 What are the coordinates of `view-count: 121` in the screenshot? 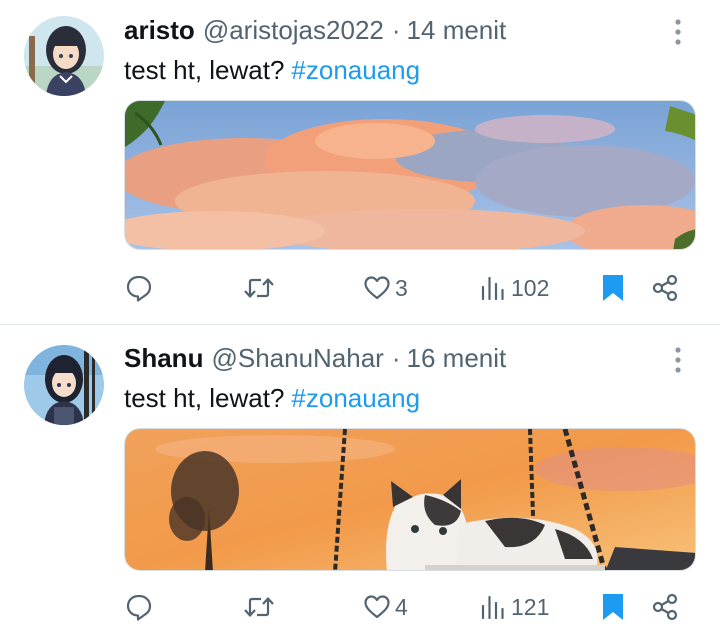 It's located at (530, 606).